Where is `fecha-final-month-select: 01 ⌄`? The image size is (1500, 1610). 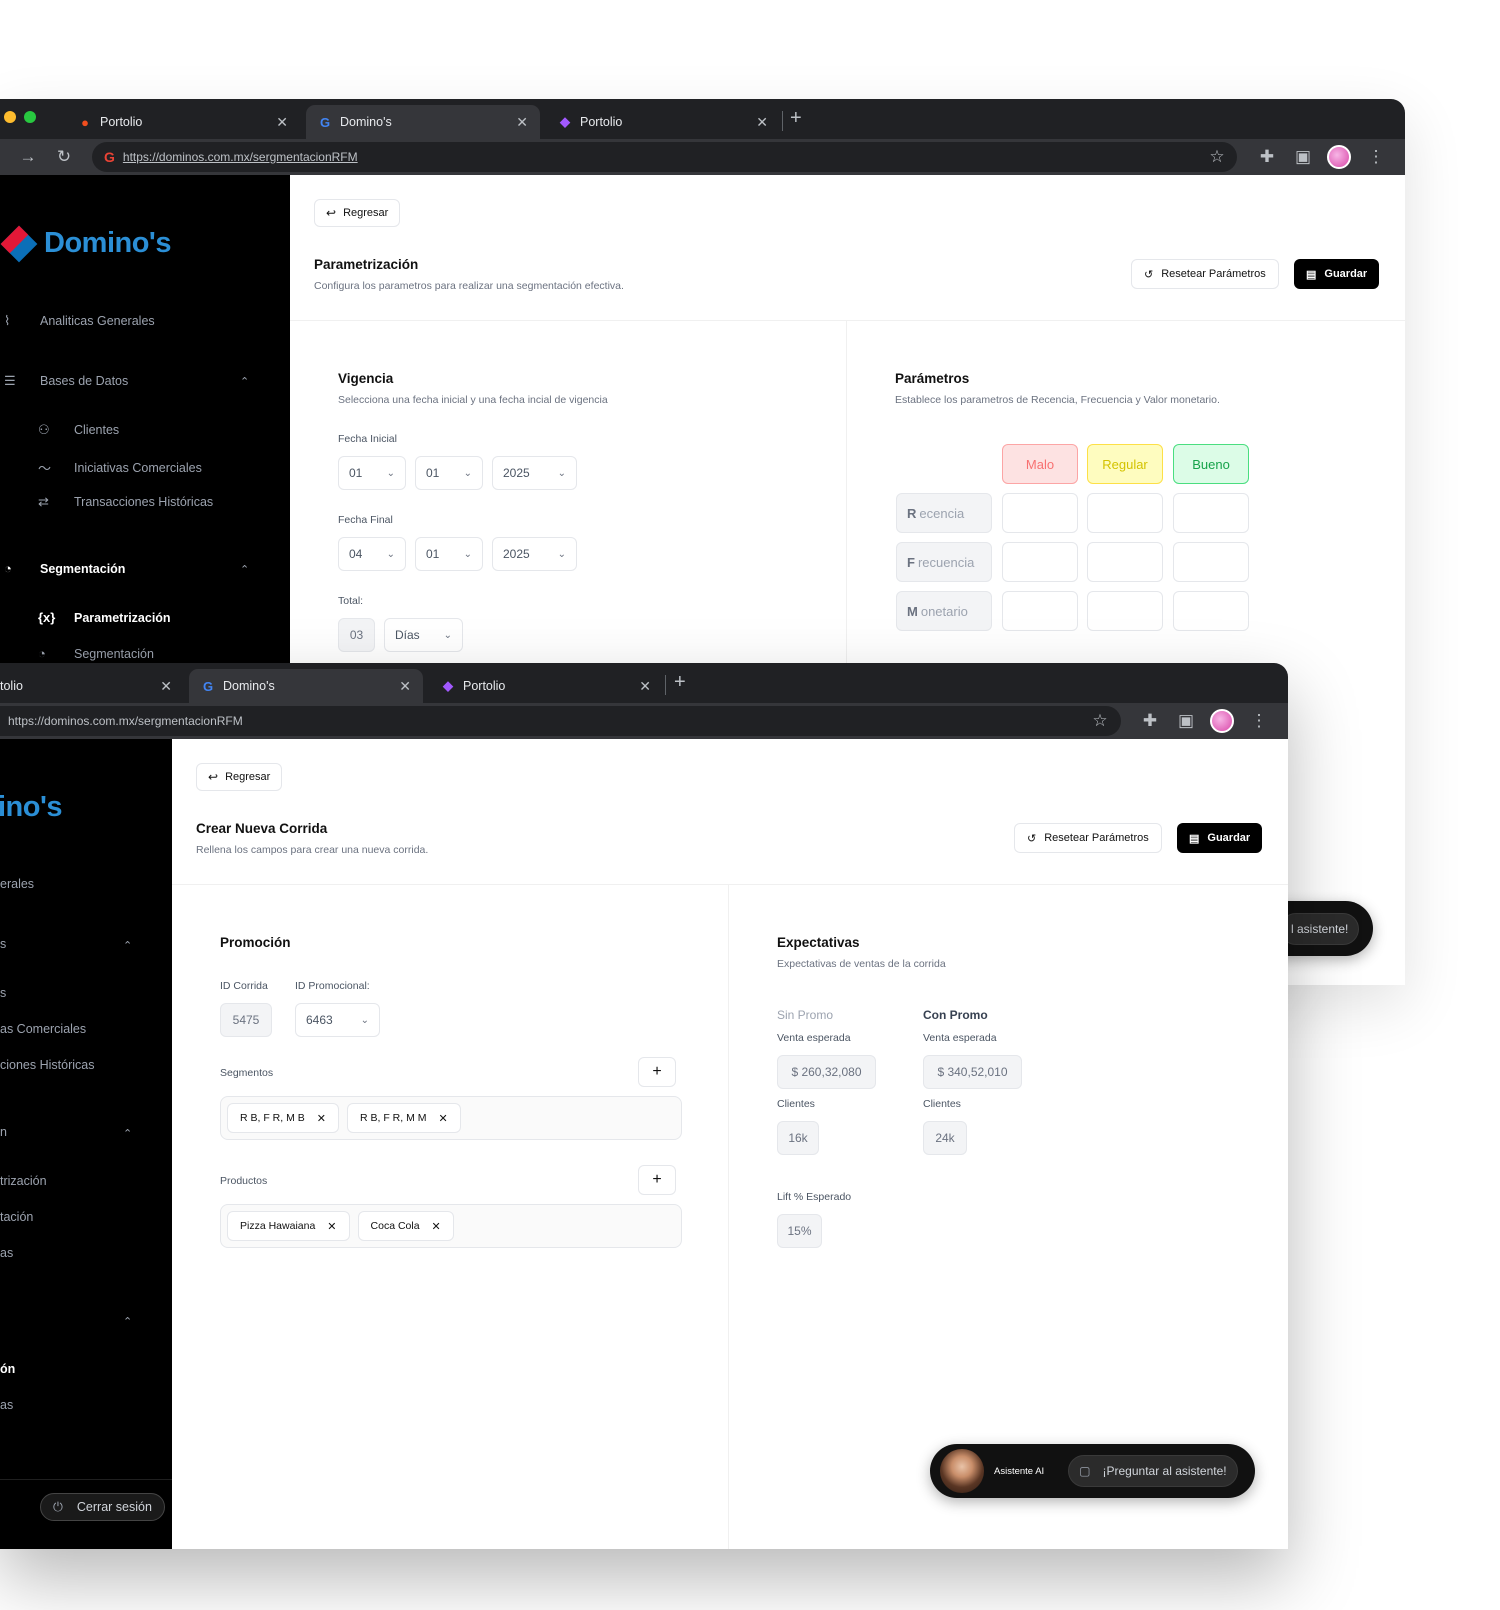
fecha-final-month-select: 01 ⌄ is located at coordinates (449, 554).